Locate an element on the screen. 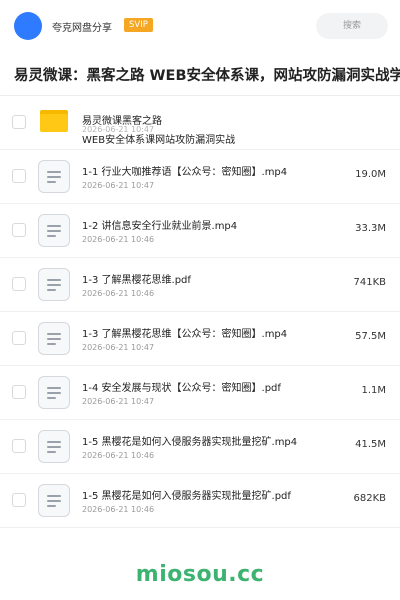 The image size is (400, 600). file-name: 1-4 安全发展与现状【公众号：密知圈】.pdf is located at coordinates (181, 388).